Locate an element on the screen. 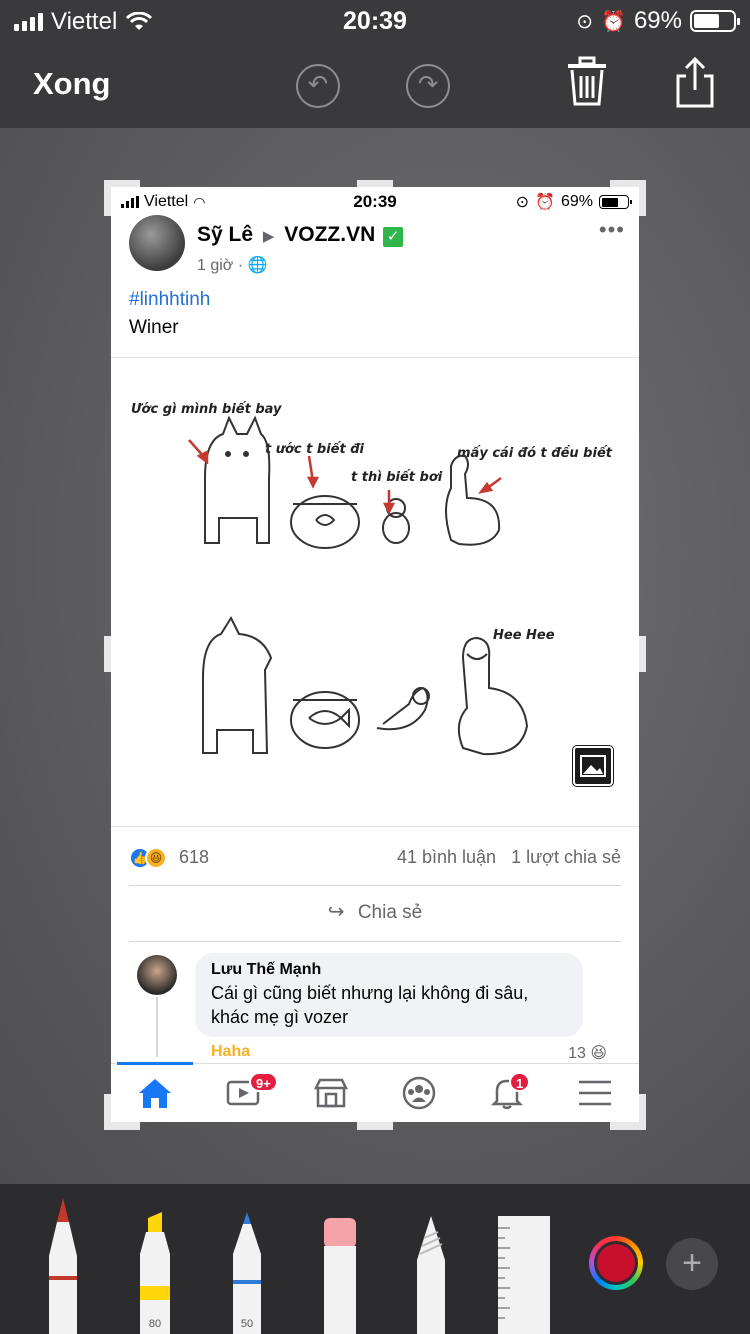 Image resolution: width=750 pixels, height=1334 pixels. pen-tool is located at coordinates (63, 1265).